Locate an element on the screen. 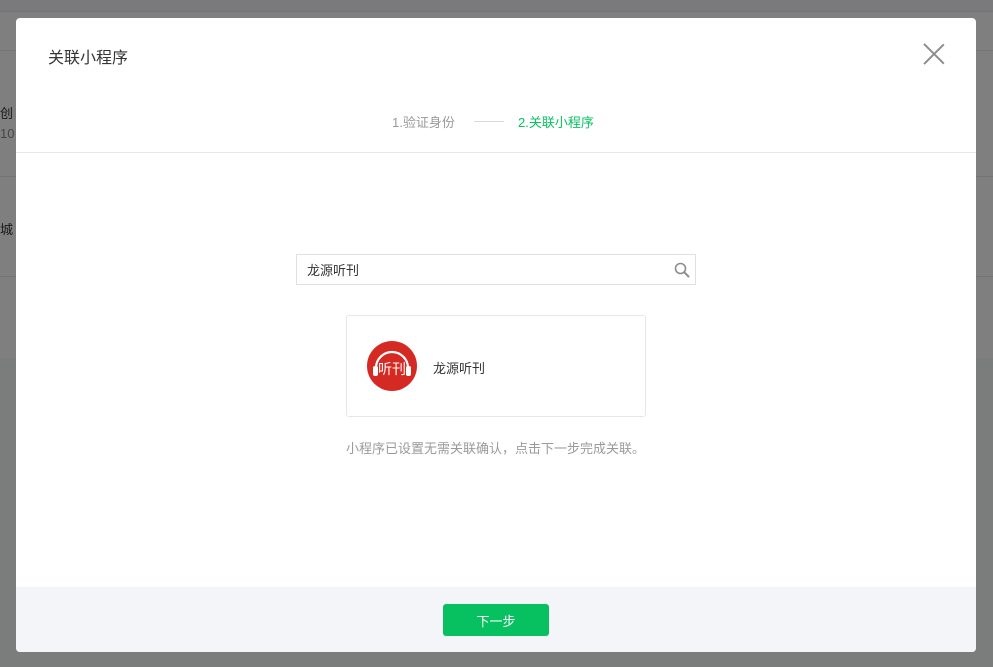  step-verify-identity: 1.验证身份 is located at coordinates (423, 122).